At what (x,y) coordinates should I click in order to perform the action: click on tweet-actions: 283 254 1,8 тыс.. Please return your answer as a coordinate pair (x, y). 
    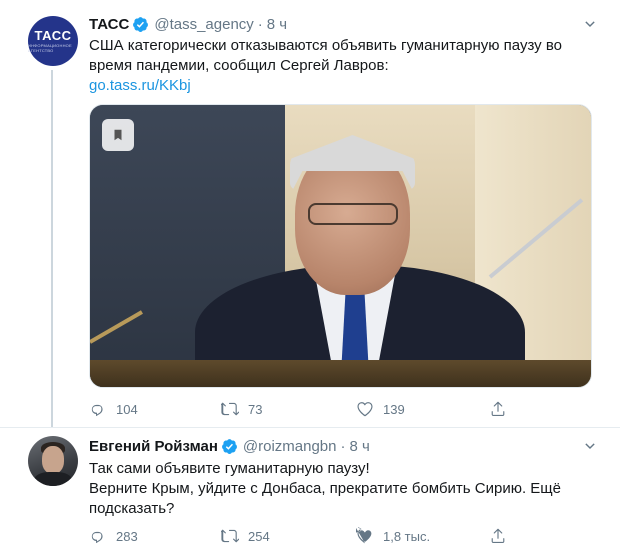
    Looking at the image, I should click on (339, 536).